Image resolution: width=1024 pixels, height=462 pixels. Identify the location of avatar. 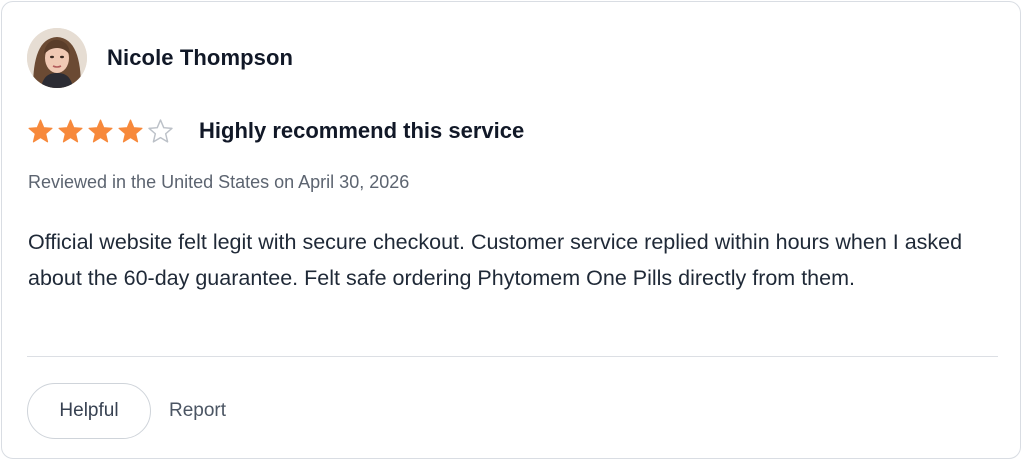
(57, 58).